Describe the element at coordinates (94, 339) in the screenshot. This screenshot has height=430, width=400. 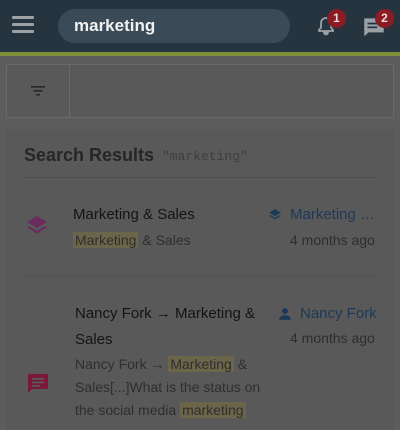
I see `result-title-line: Sales` at that location.